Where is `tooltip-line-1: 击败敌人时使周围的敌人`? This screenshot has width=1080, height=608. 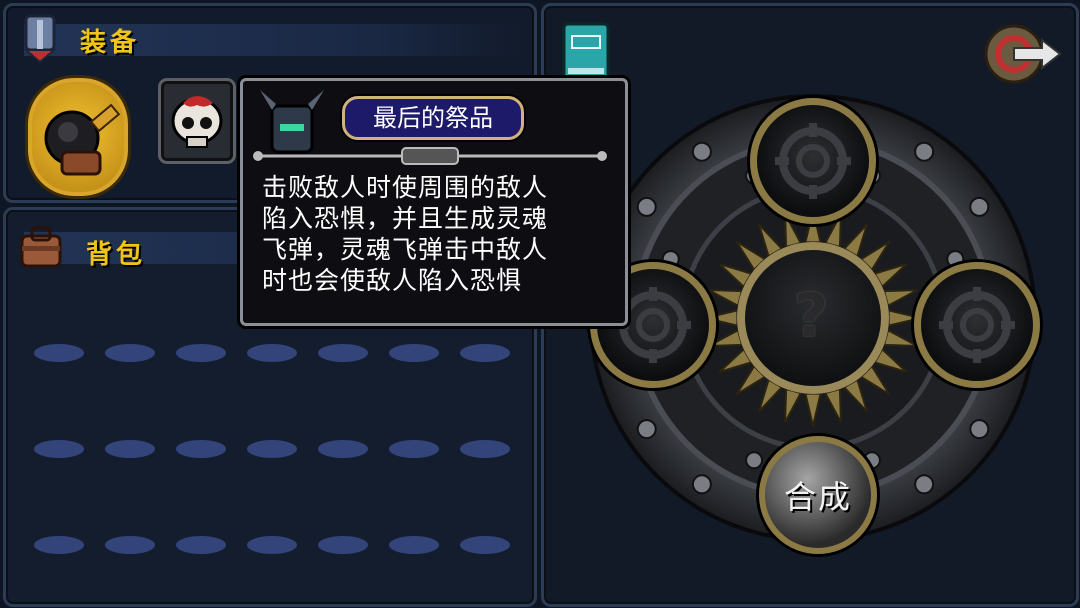 tooltip-line-1: 击败敌人时使周围的敌人 is located at coordinates (405, 187).